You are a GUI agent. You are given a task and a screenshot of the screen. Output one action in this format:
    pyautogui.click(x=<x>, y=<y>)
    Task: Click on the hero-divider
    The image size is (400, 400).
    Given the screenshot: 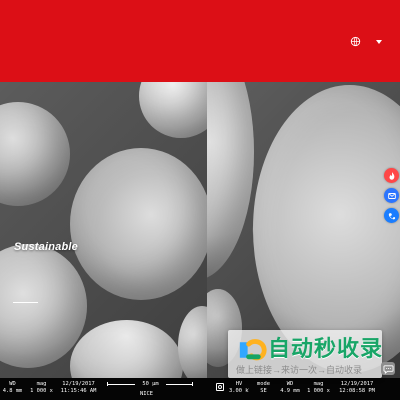 What is the action you would take?
    pyautogui.click(x=25, y=302)
    